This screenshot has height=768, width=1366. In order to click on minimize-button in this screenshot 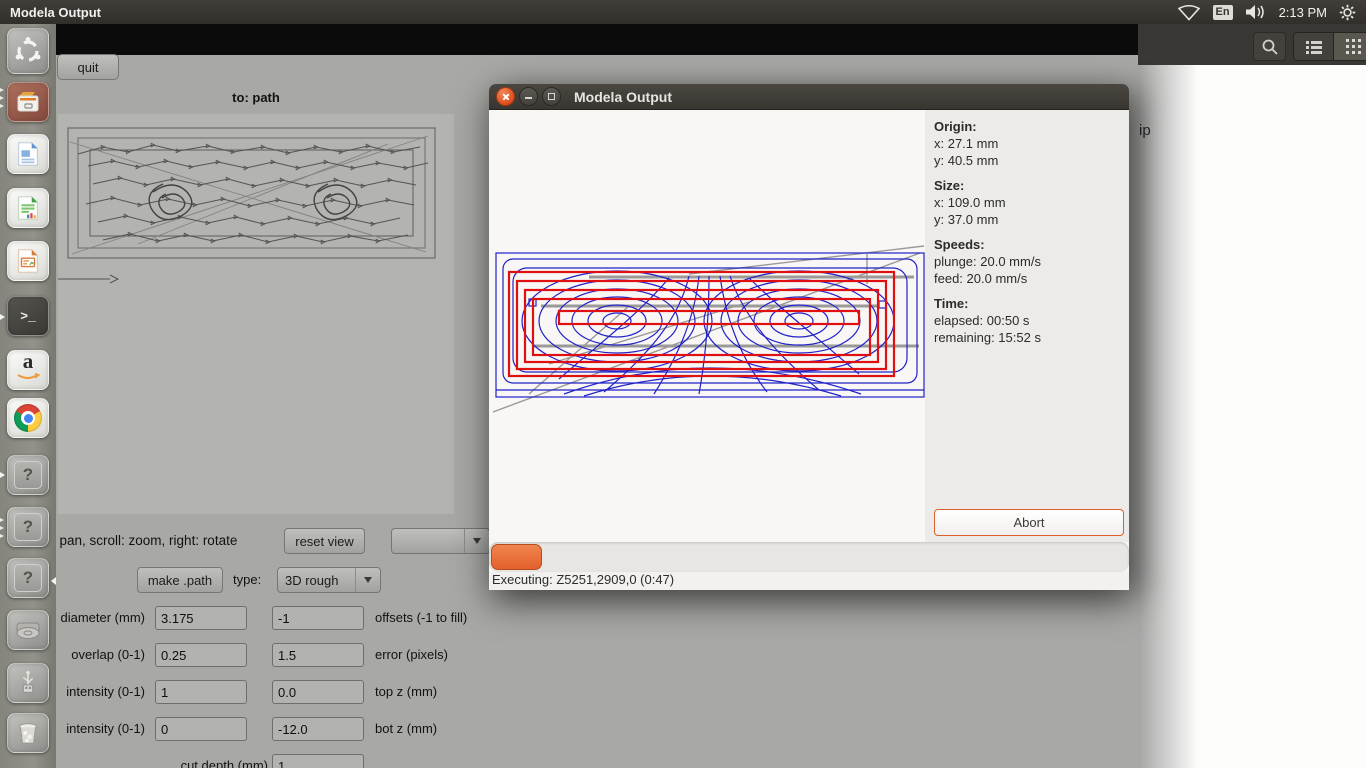, I will do `click(528, 96)`.